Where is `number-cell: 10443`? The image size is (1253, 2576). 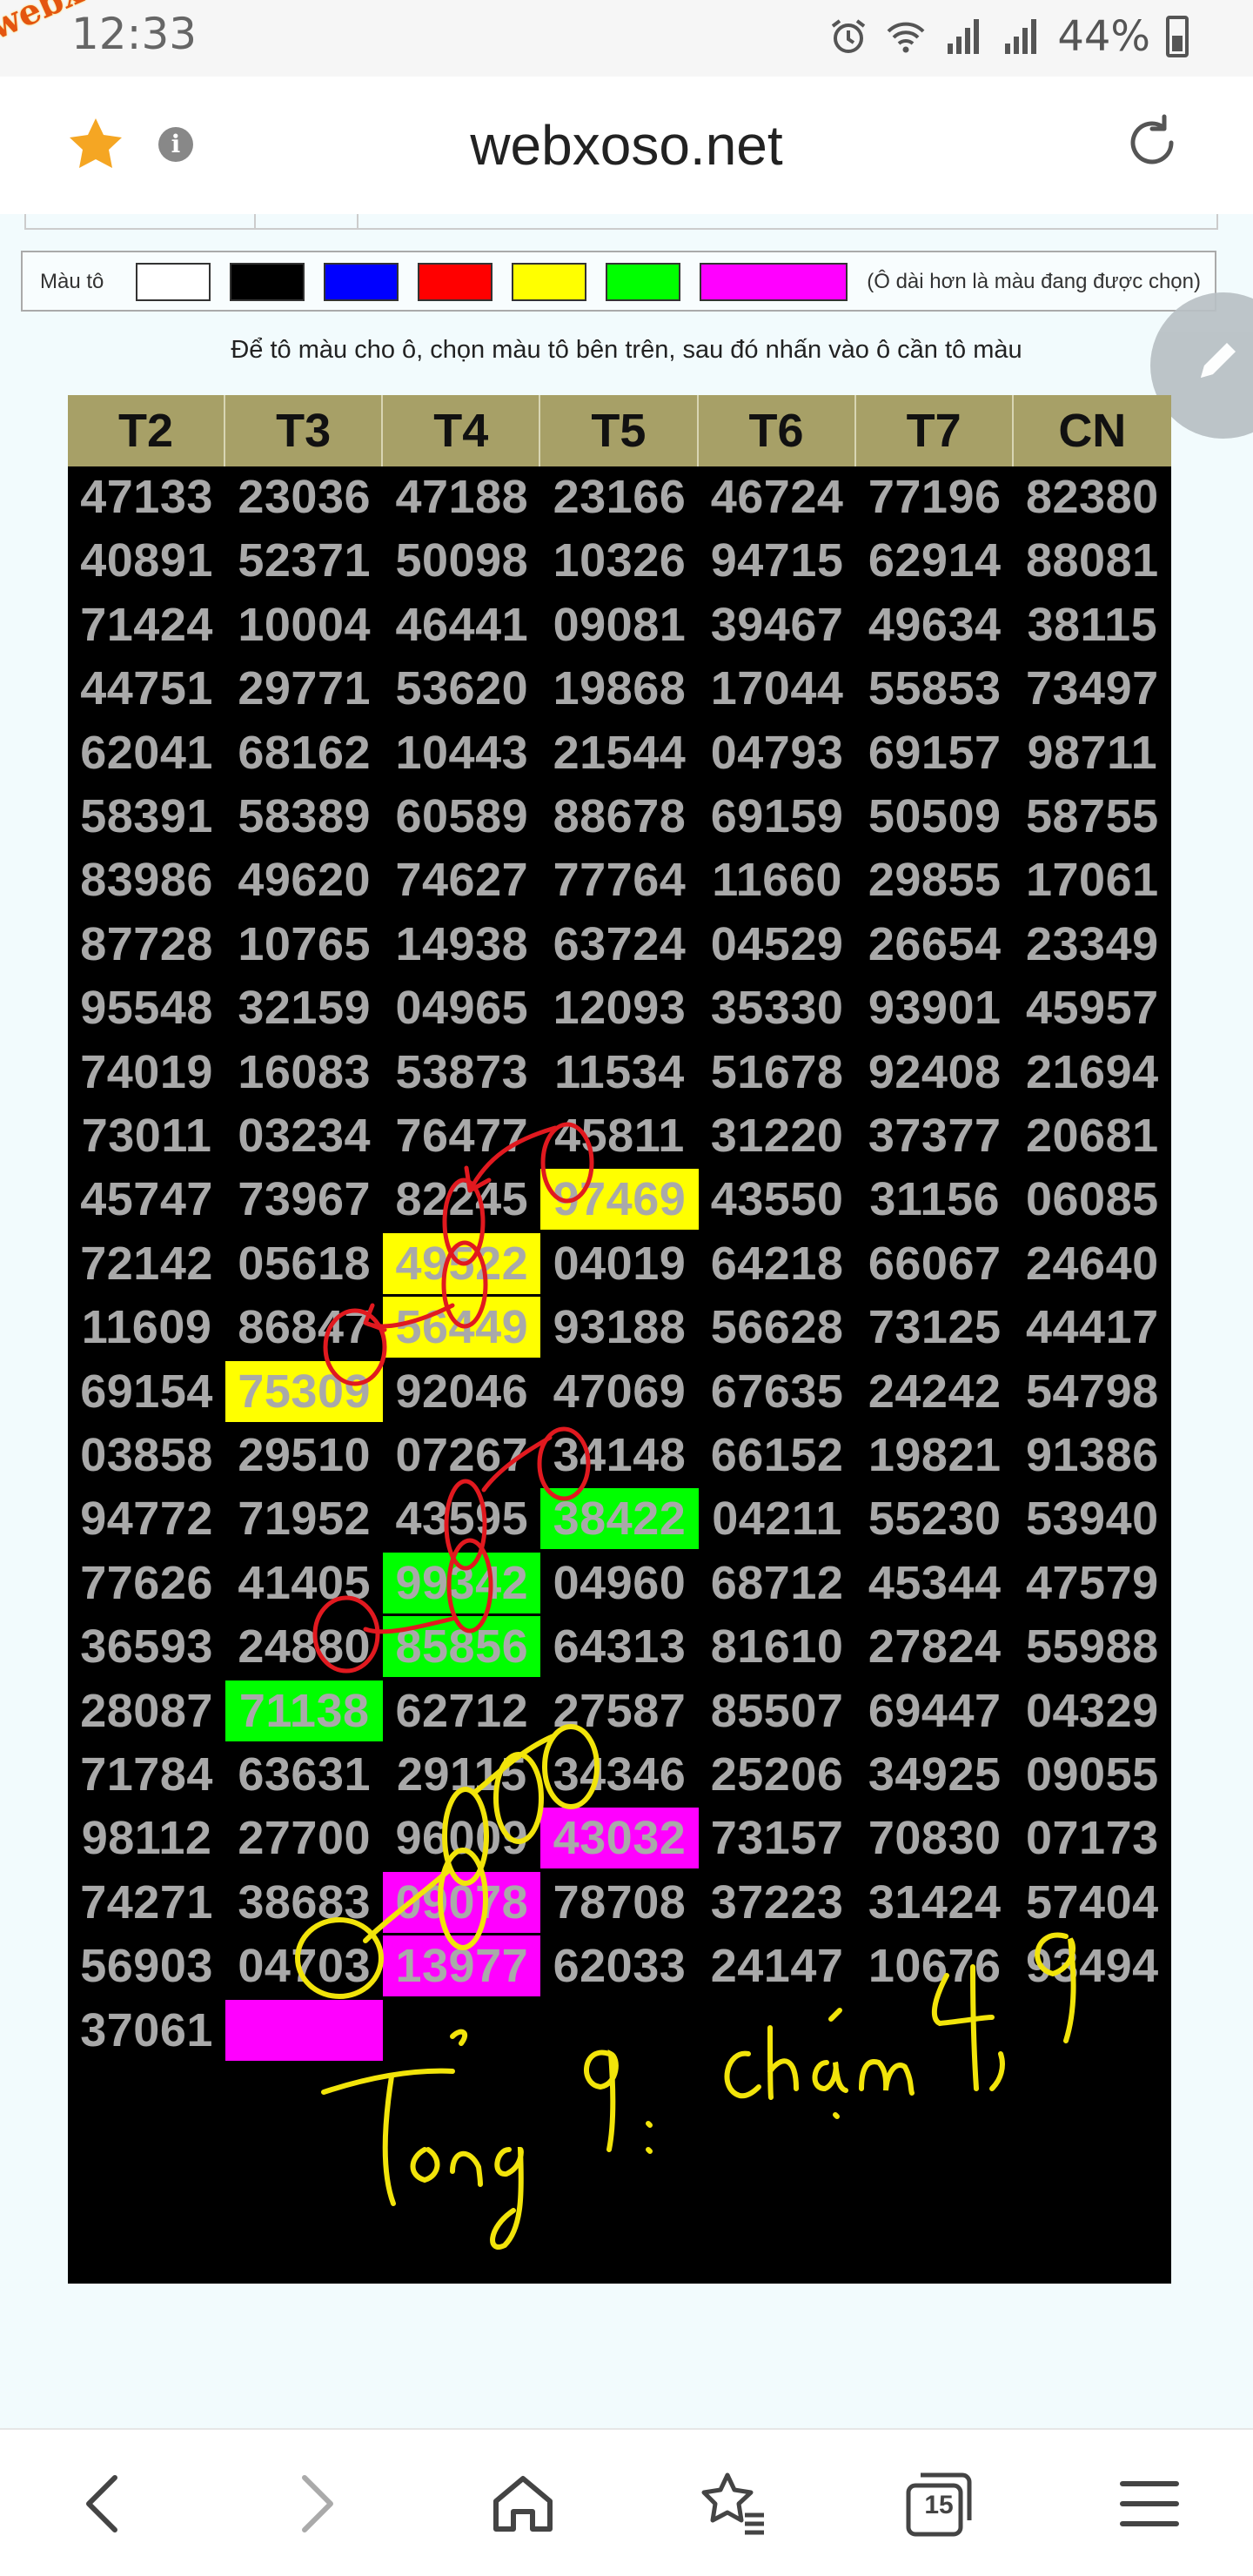 number-cell: 10443 is located at coordinates (461, 752).